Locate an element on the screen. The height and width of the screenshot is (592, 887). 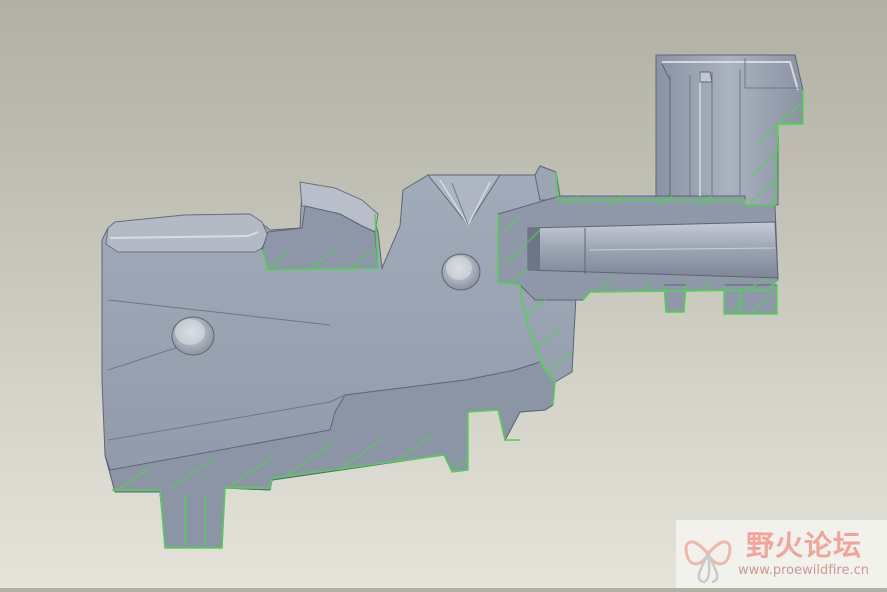
bore-section is located at coordinates (638, 255).